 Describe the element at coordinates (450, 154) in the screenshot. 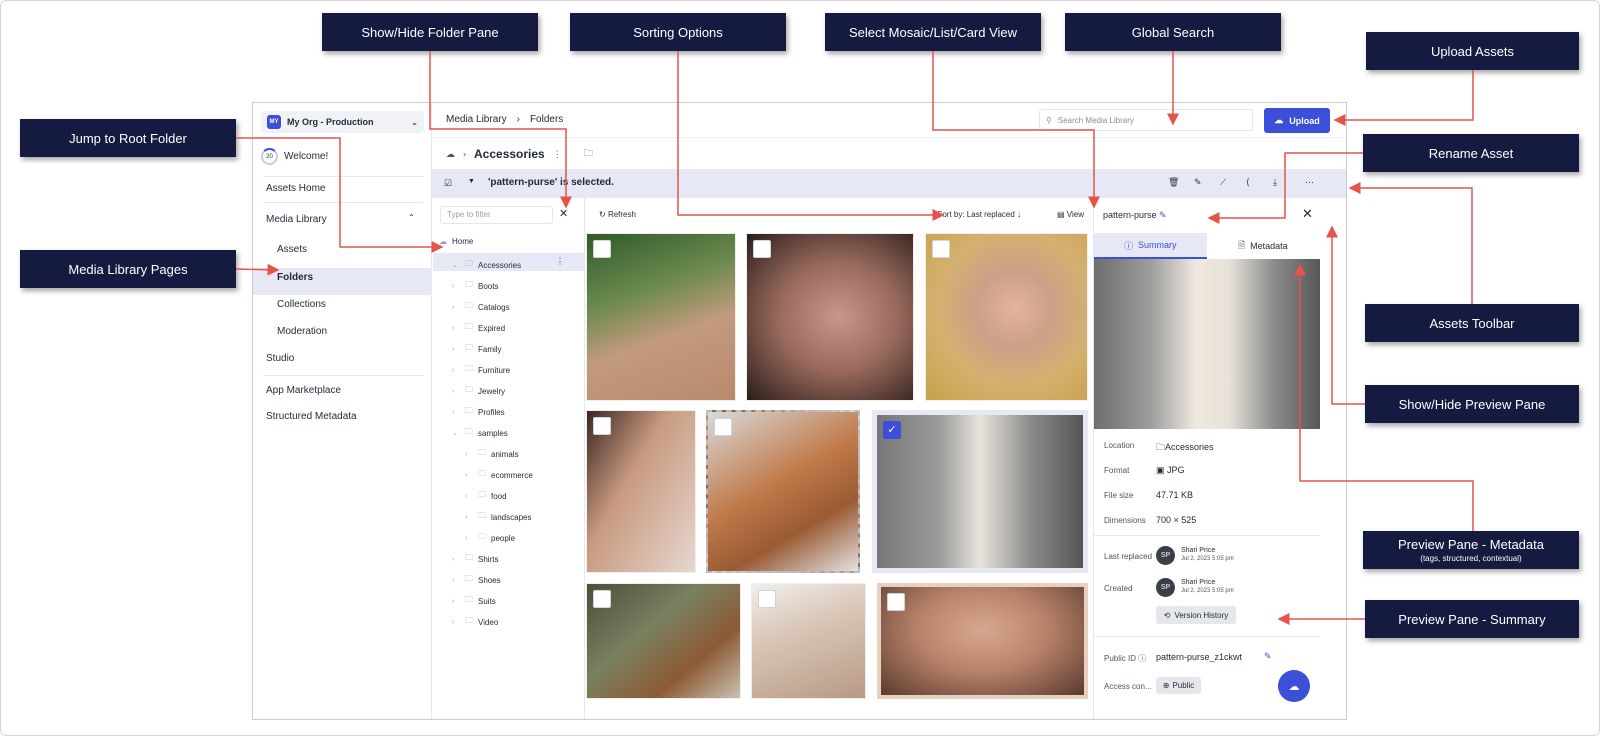

I see `cloud-root-icon: ☁` at that location.